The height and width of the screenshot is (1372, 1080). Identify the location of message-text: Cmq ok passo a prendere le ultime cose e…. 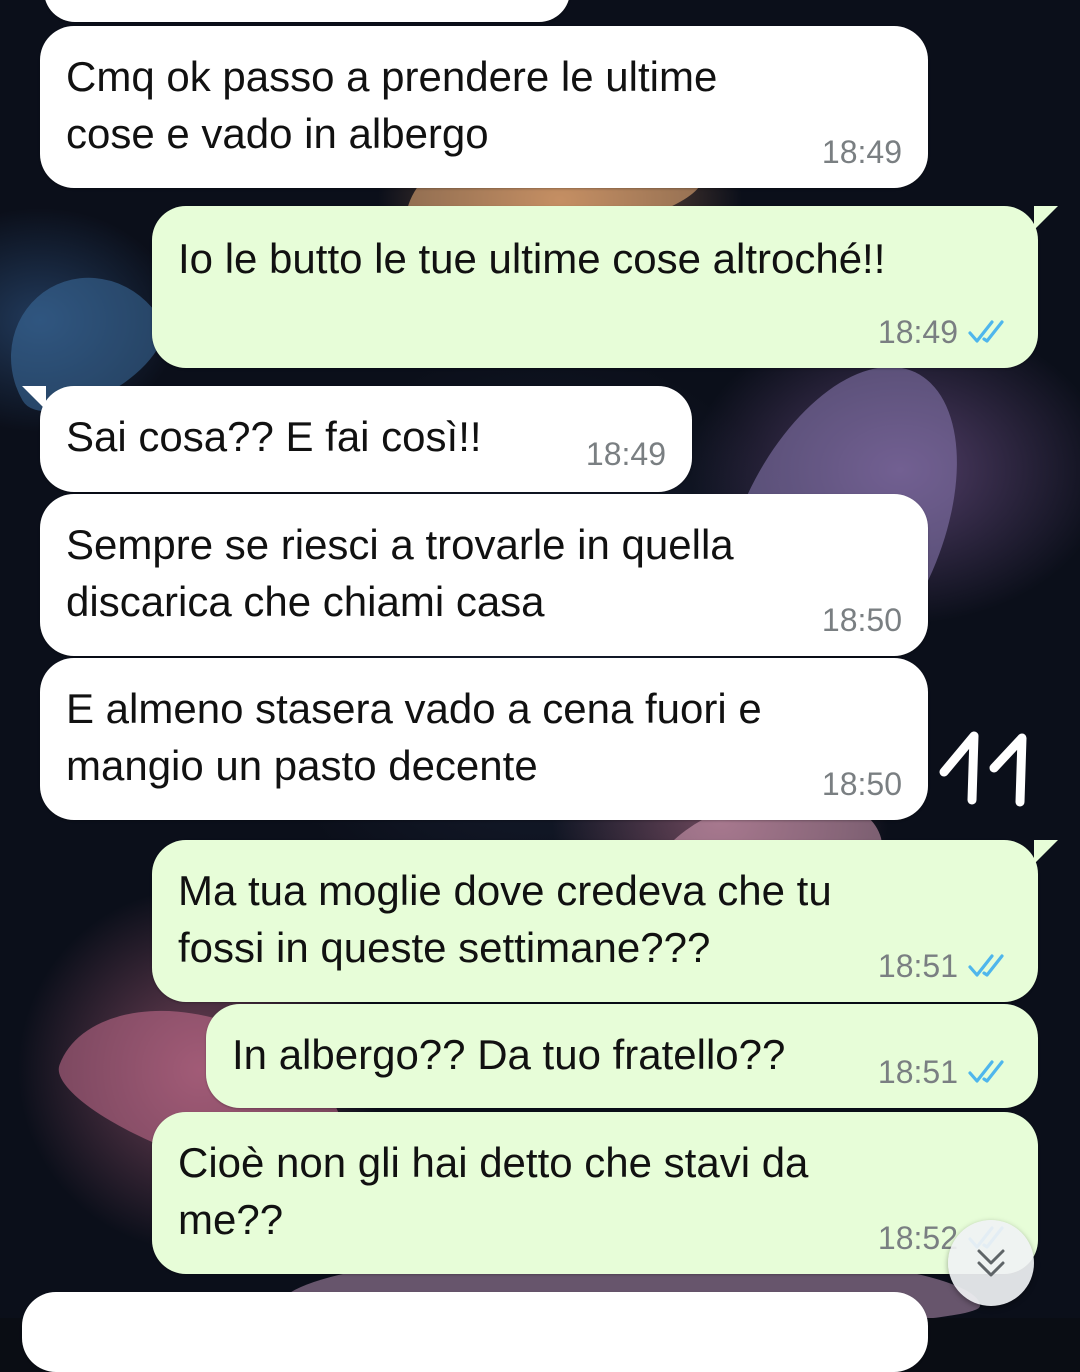
(392, 105).